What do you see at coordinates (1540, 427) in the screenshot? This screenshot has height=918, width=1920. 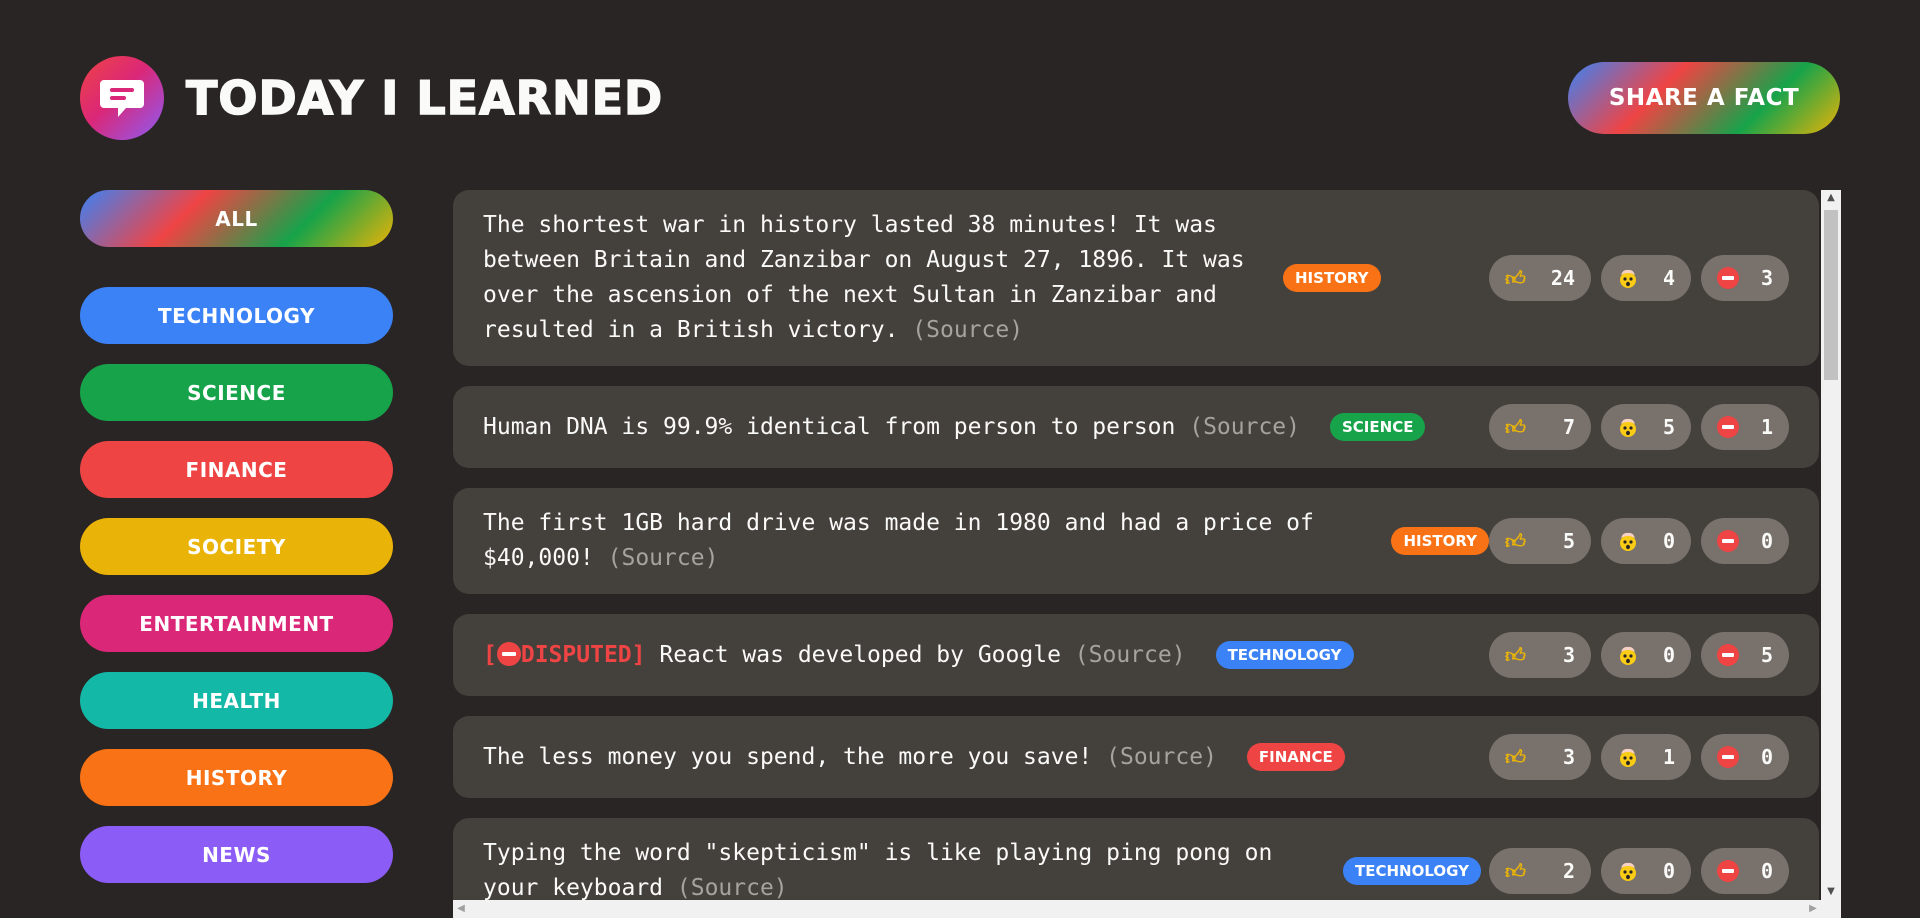 I see `like-vote-button: 👍︎ 7` at bounding box center [1540, 427].